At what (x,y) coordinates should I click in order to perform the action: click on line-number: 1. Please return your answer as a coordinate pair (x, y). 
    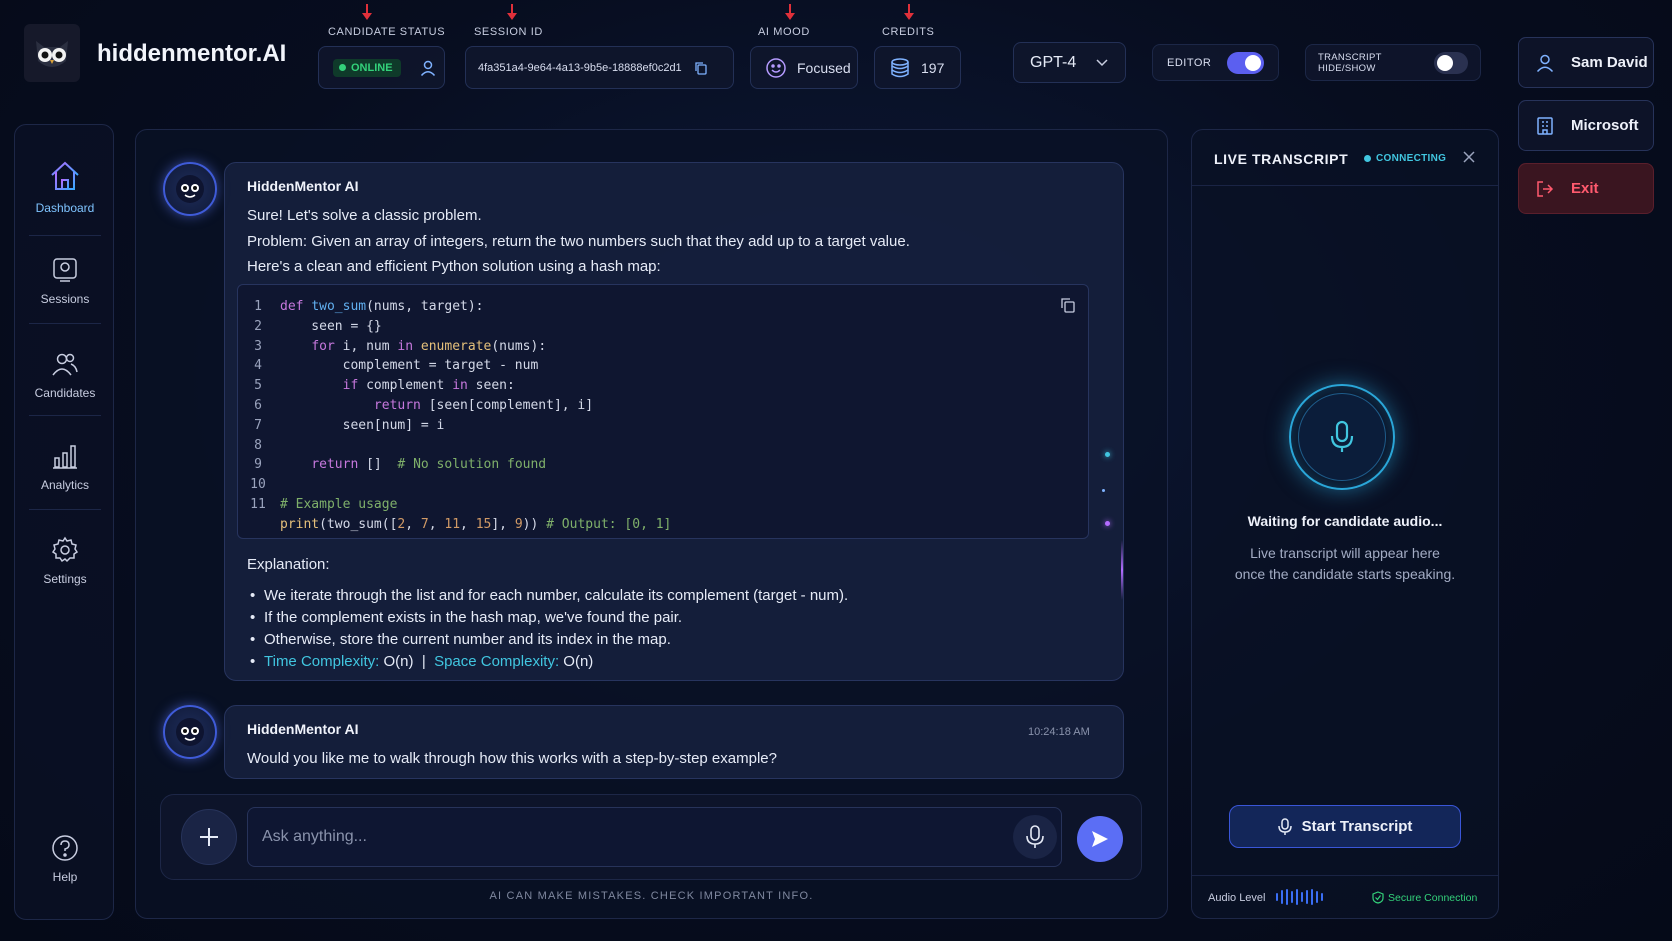
    Looking at the image, I should click on (258, 306).